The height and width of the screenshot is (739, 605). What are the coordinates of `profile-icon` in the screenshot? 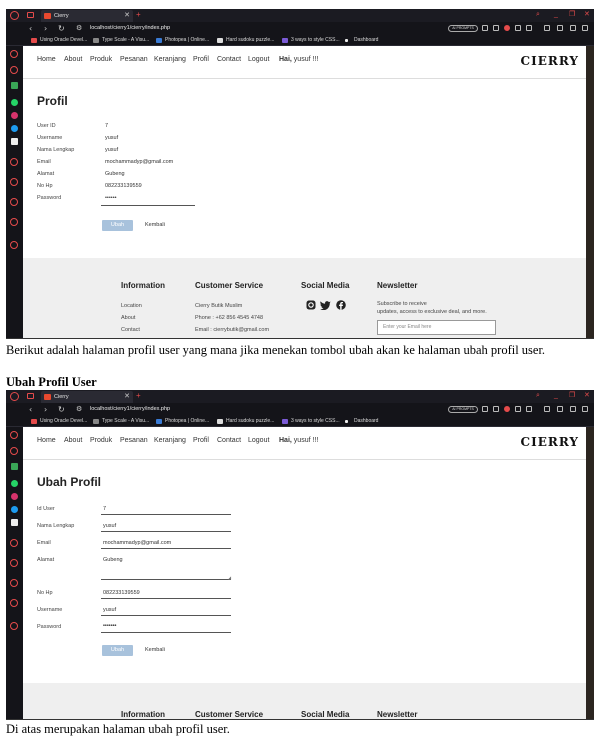 It's located at (560, 409).